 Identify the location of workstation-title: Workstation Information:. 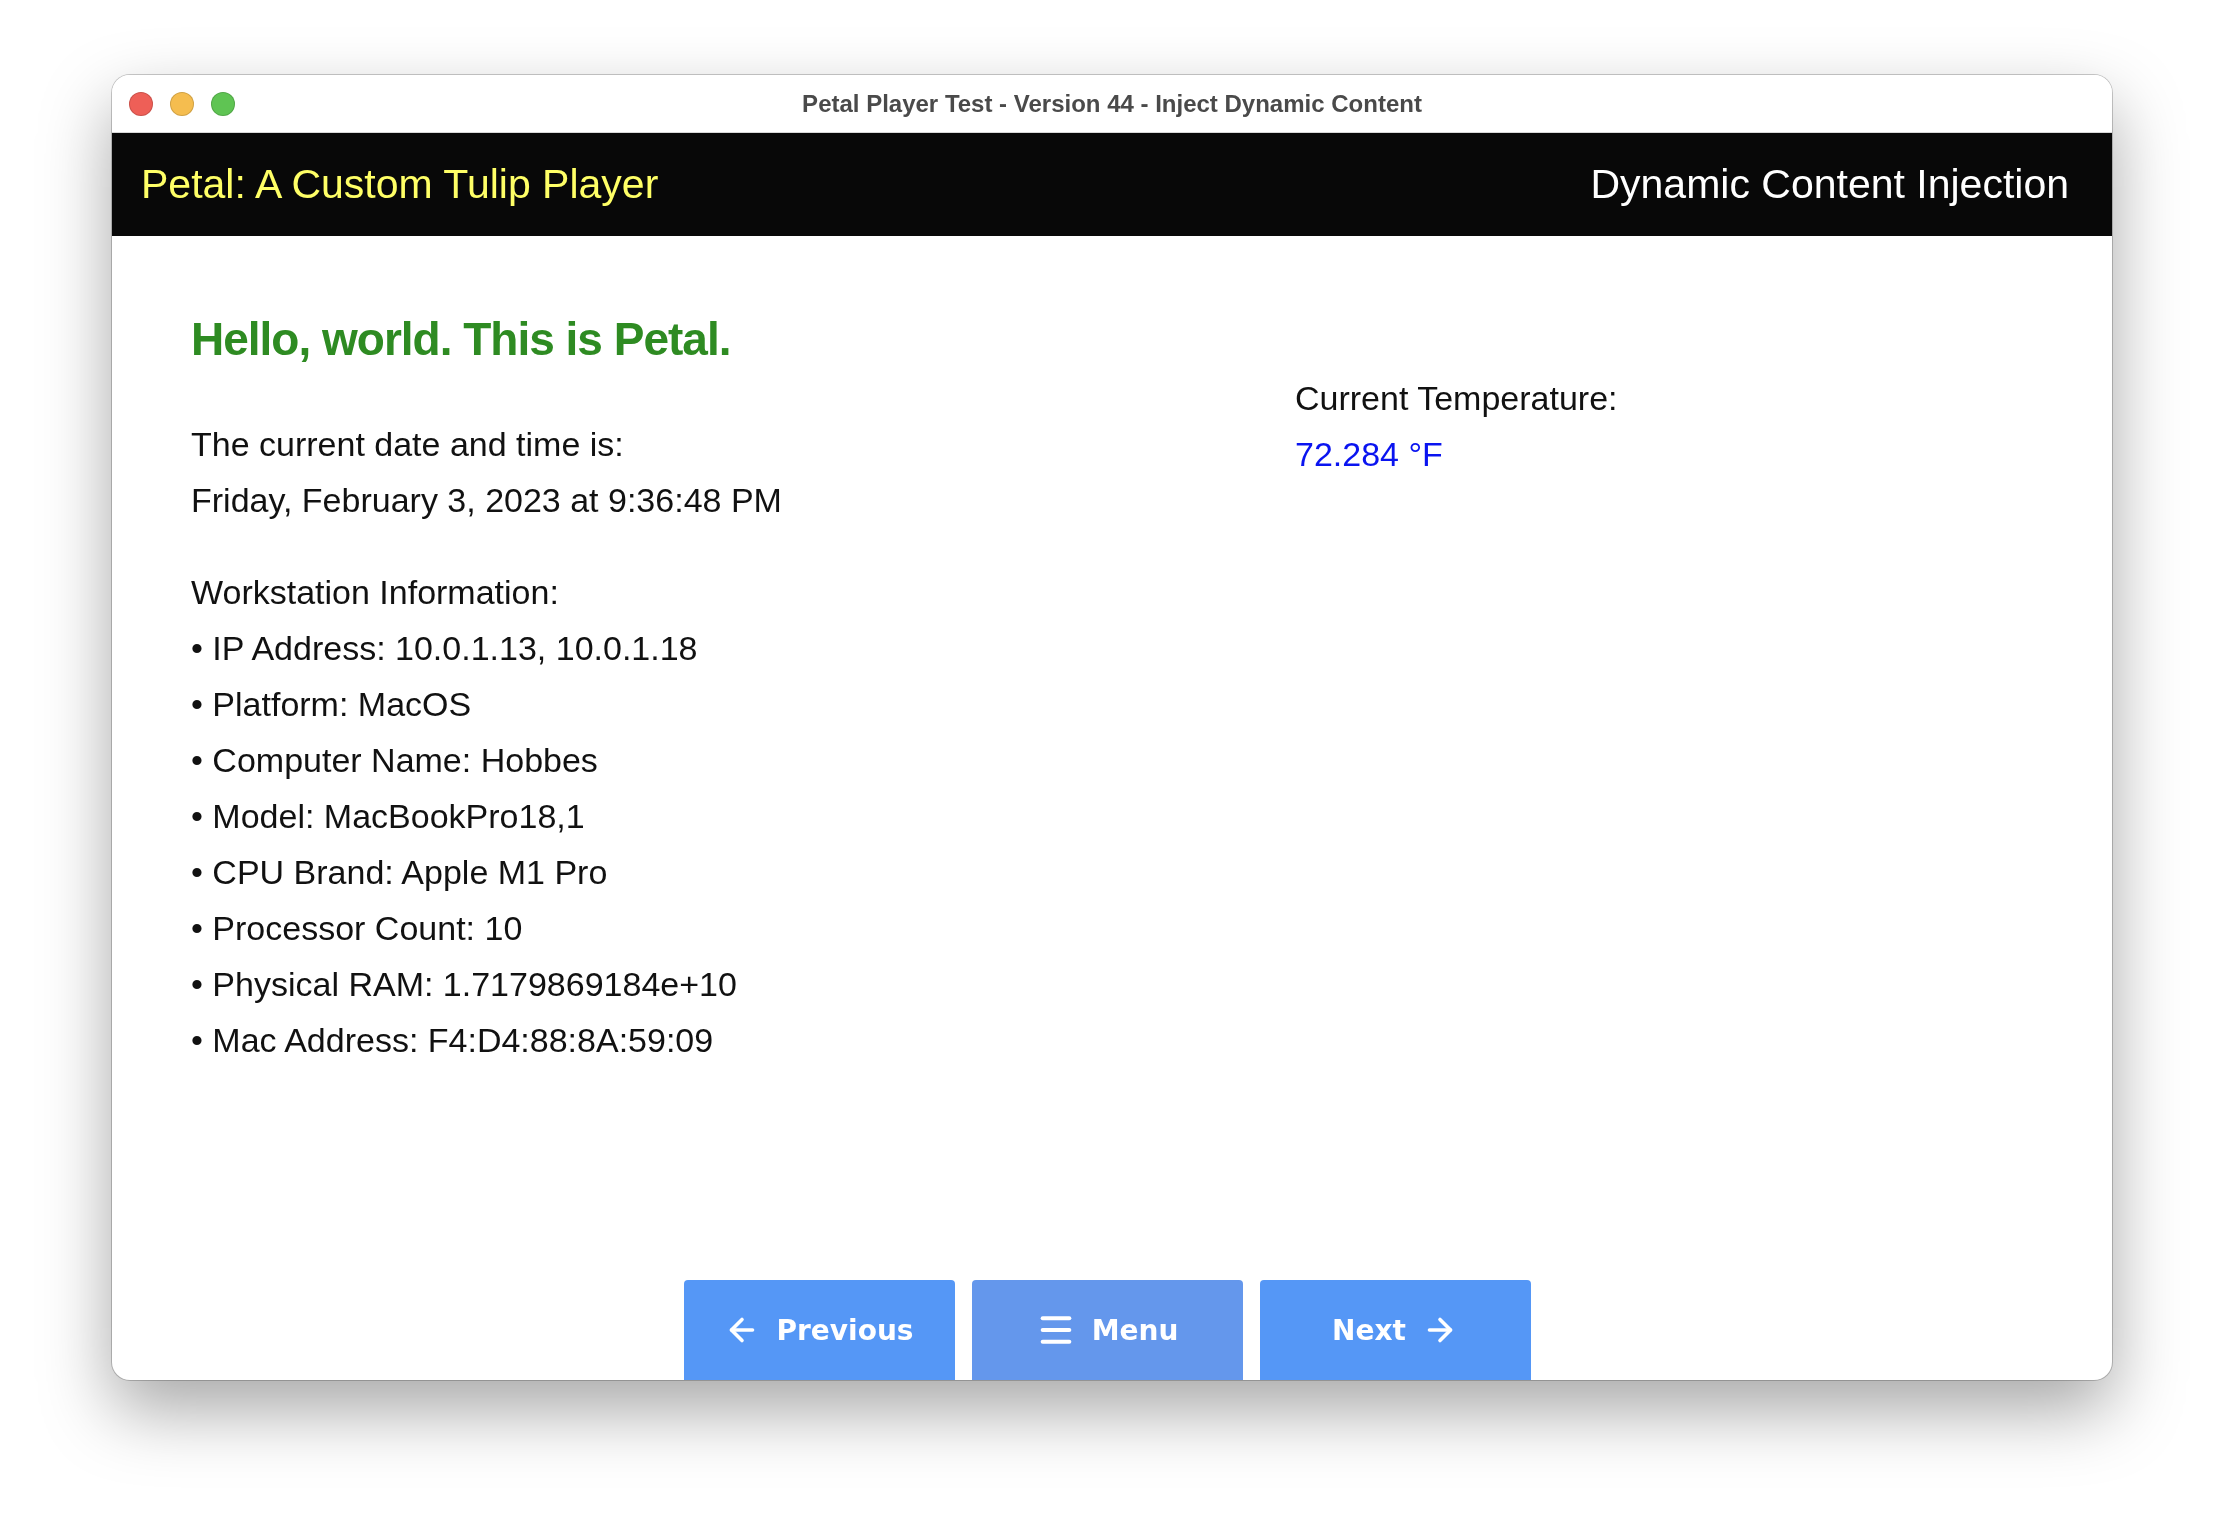
(375, 592).